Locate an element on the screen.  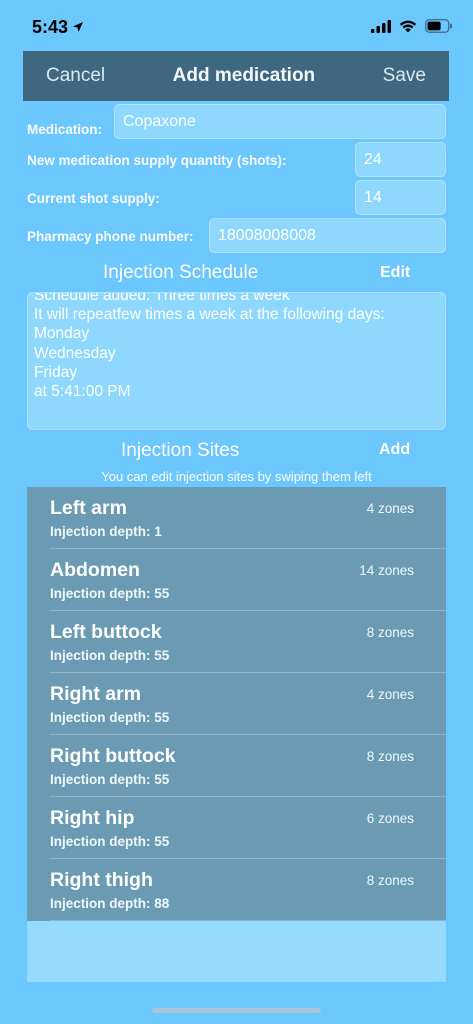
pharmacy-row: Pharmacy phone number: is located at coordinates (110, 236).